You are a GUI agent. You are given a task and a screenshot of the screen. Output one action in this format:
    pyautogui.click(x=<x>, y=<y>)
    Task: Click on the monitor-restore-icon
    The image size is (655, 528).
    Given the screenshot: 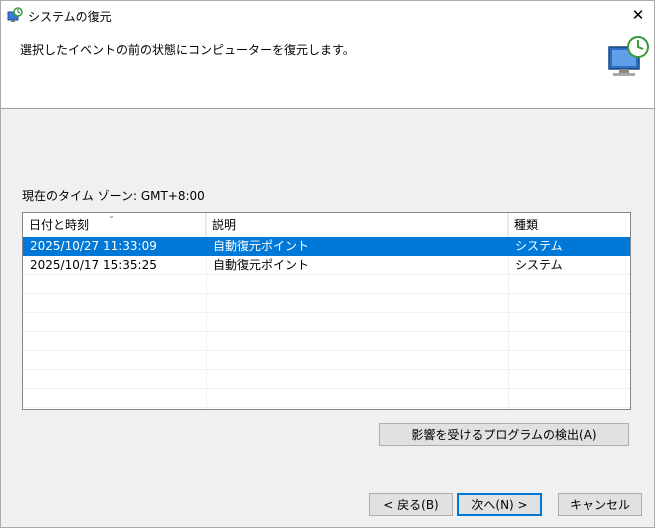 What is the action you would take?
    pyautogui.click(x=628, y=56)
    